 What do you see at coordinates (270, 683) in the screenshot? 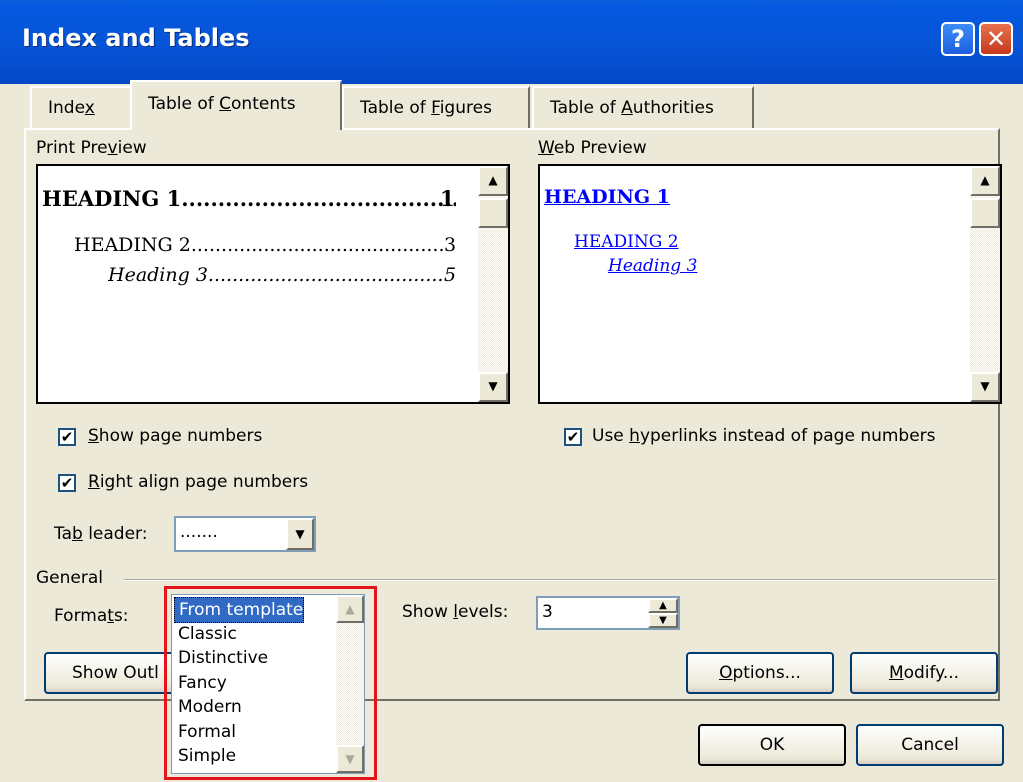
I see `highlight-box` at bounding box center [270, 683].